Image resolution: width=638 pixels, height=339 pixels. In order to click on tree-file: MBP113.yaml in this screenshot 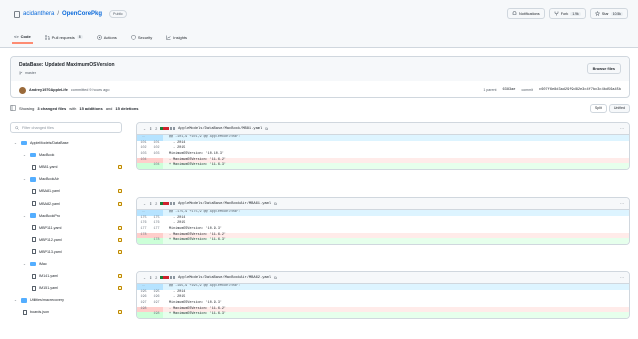, I will do `click(69, 252)`.